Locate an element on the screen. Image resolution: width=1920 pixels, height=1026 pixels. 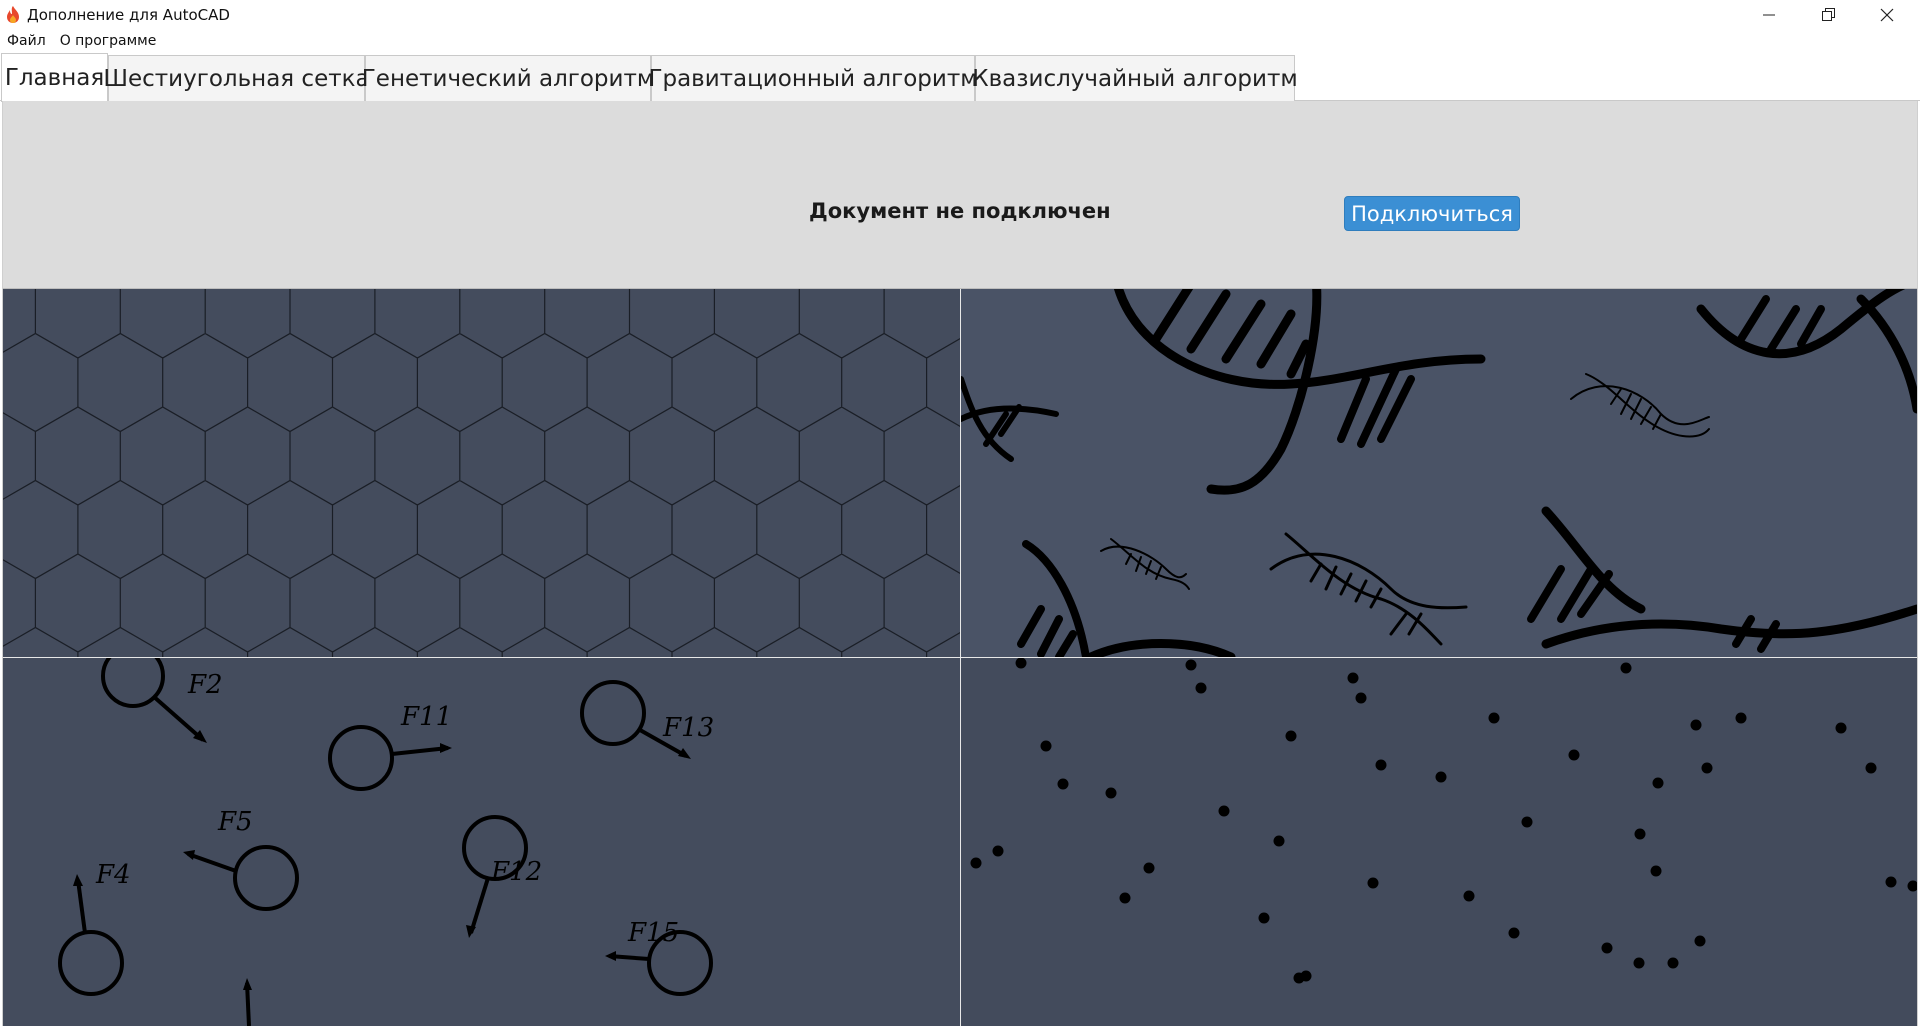
document-status: Документ не подключен is located at coordinates (960, 211).